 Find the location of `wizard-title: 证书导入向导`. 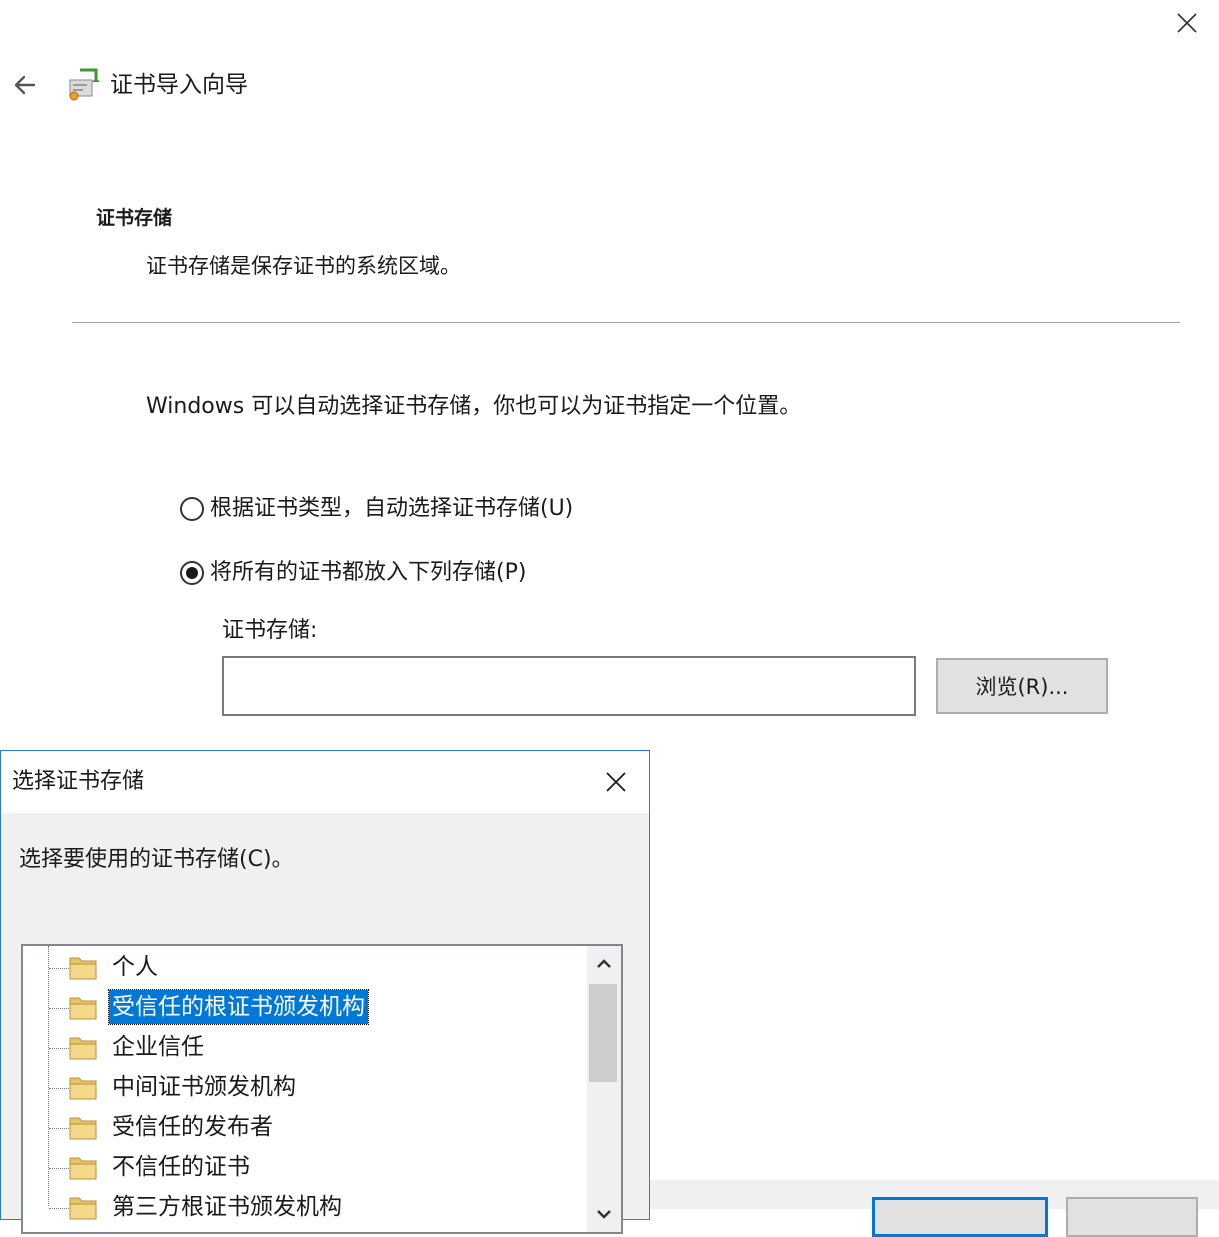

wizard-title: 证书导入向导 is located at coordinates (179, 85).